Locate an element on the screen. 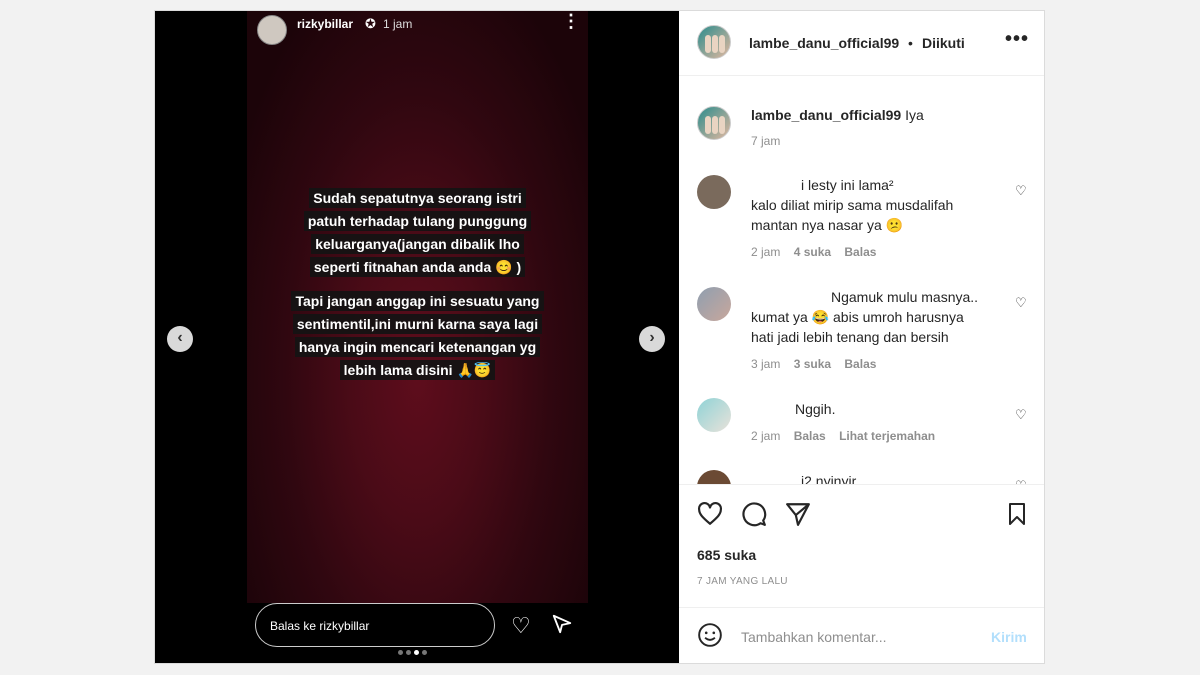 The width and height of the screenshot is (1200, 675). comment-meta: 2 jam Balas Lihat terjemahan is located at coordinates (848, 436).